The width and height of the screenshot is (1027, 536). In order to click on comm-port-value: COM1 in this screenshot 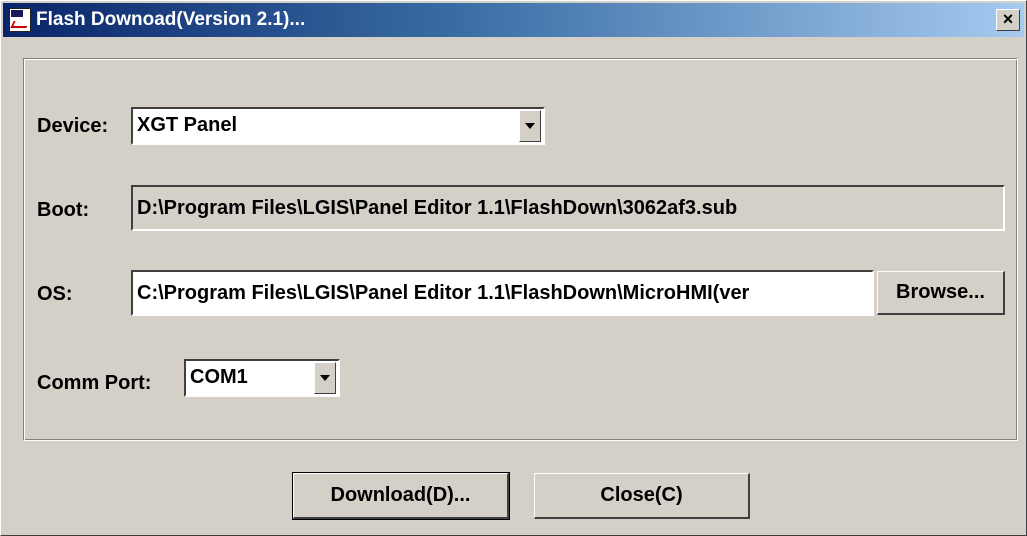, I will do `click(219, 377)`.